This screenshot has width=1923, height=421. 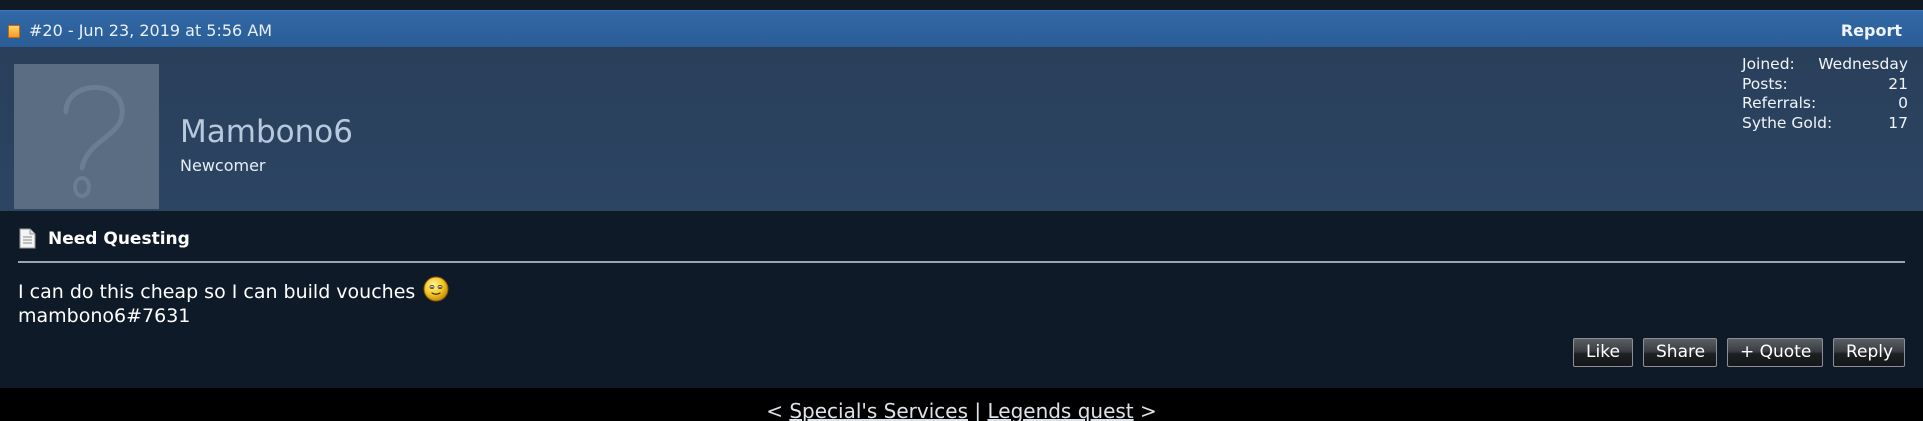 What do you see at coordinates (1680, 352) in the screenshot?
I see `share-button: Share` at bounding box center [1680, 352].